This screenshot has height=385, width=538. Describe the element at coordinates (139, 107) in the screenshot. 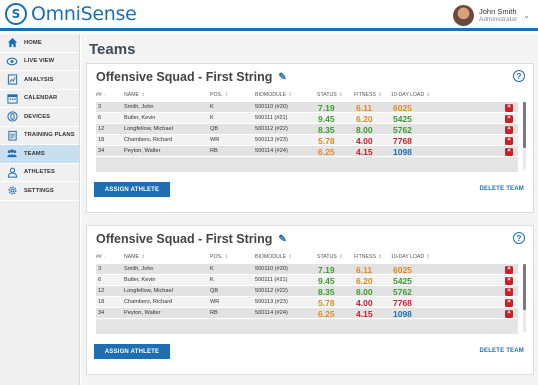

I see `cell-name: Smith, John` at that location.